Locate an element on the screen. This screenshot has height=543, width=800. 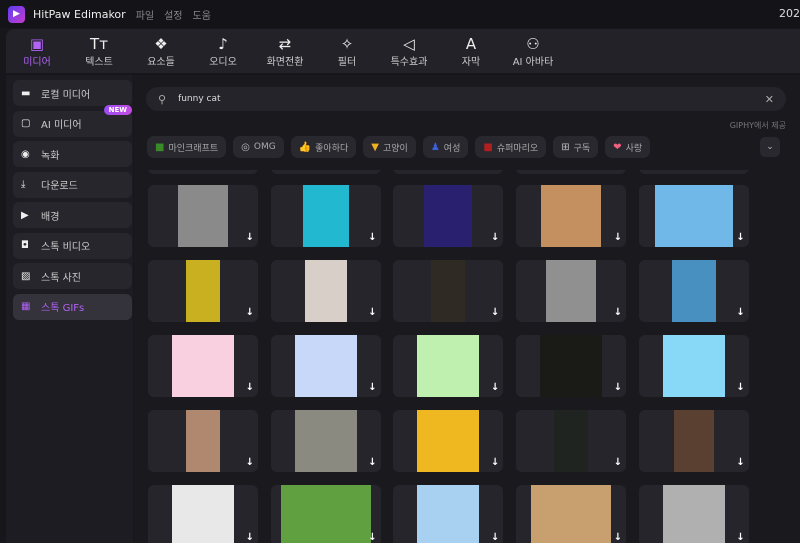
sidebar-item: ⤓ 다운로드 is located at coordinates (72, 184).